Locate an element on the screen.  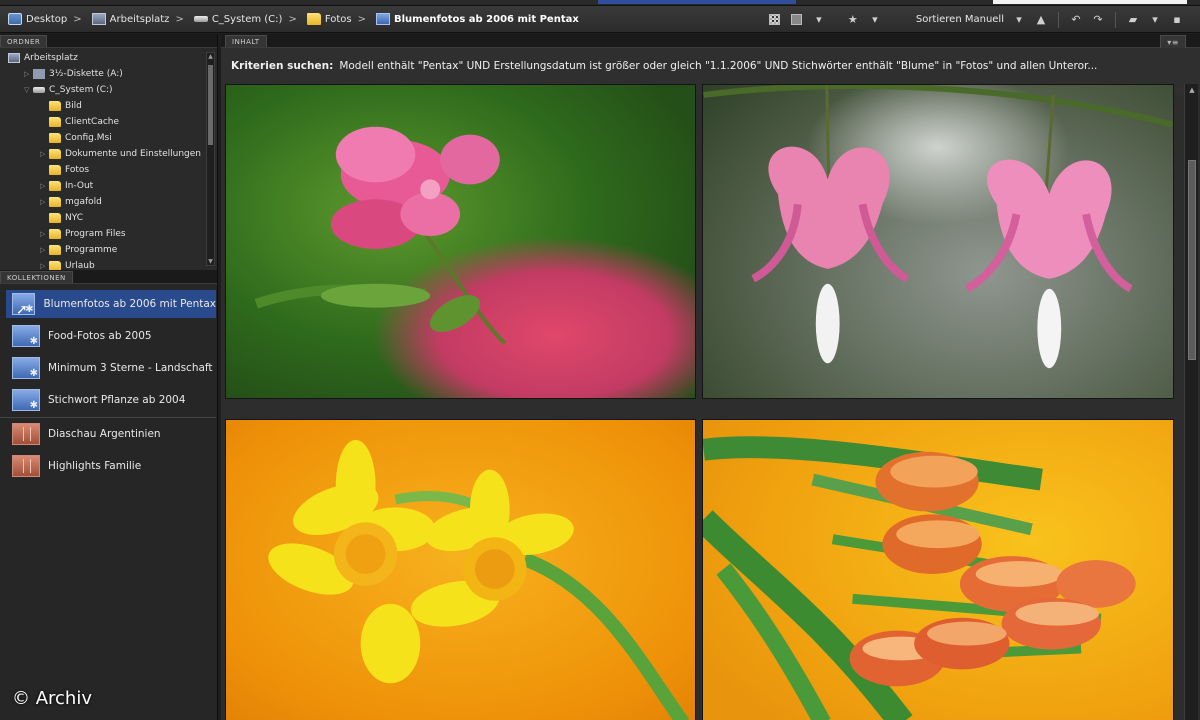
list-icon is located at coordinates (797, 19).